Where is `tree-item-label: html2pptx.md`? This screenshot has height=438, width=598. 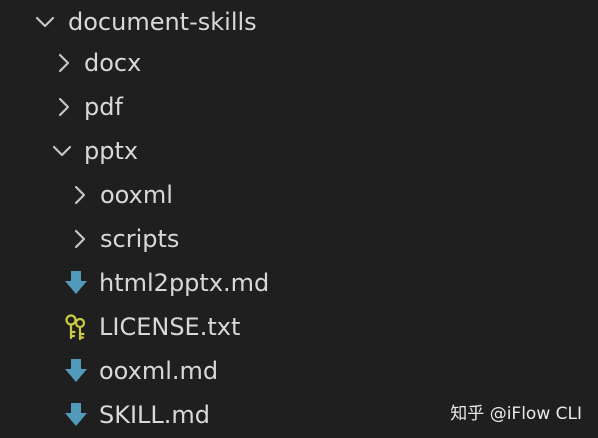 tree-item-label: html2pptx.md is located at coordinates (184, 283).